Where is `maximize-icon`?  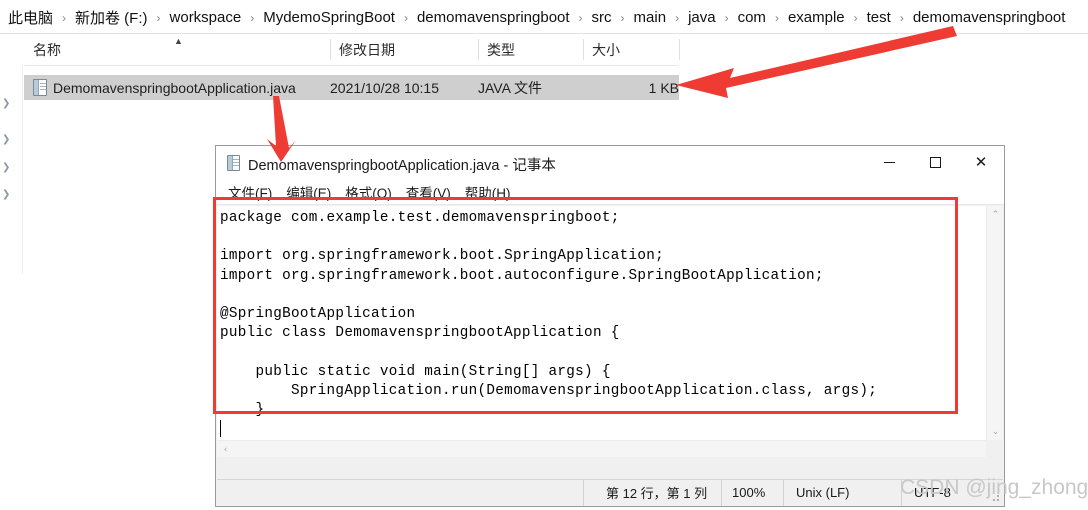
maximize-icon is located at coordinates (935, 162).